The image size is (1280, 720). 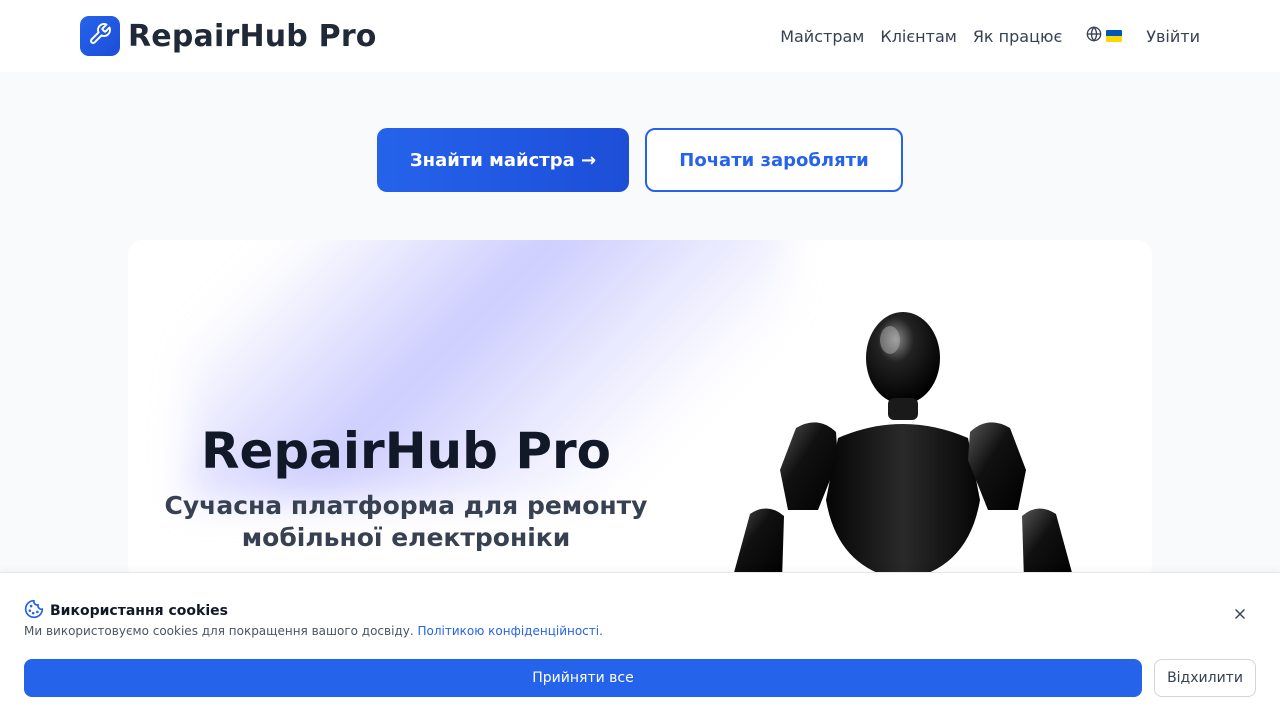 I want to click on cookie-title: Використання cookies, so click(x=139, y=611).